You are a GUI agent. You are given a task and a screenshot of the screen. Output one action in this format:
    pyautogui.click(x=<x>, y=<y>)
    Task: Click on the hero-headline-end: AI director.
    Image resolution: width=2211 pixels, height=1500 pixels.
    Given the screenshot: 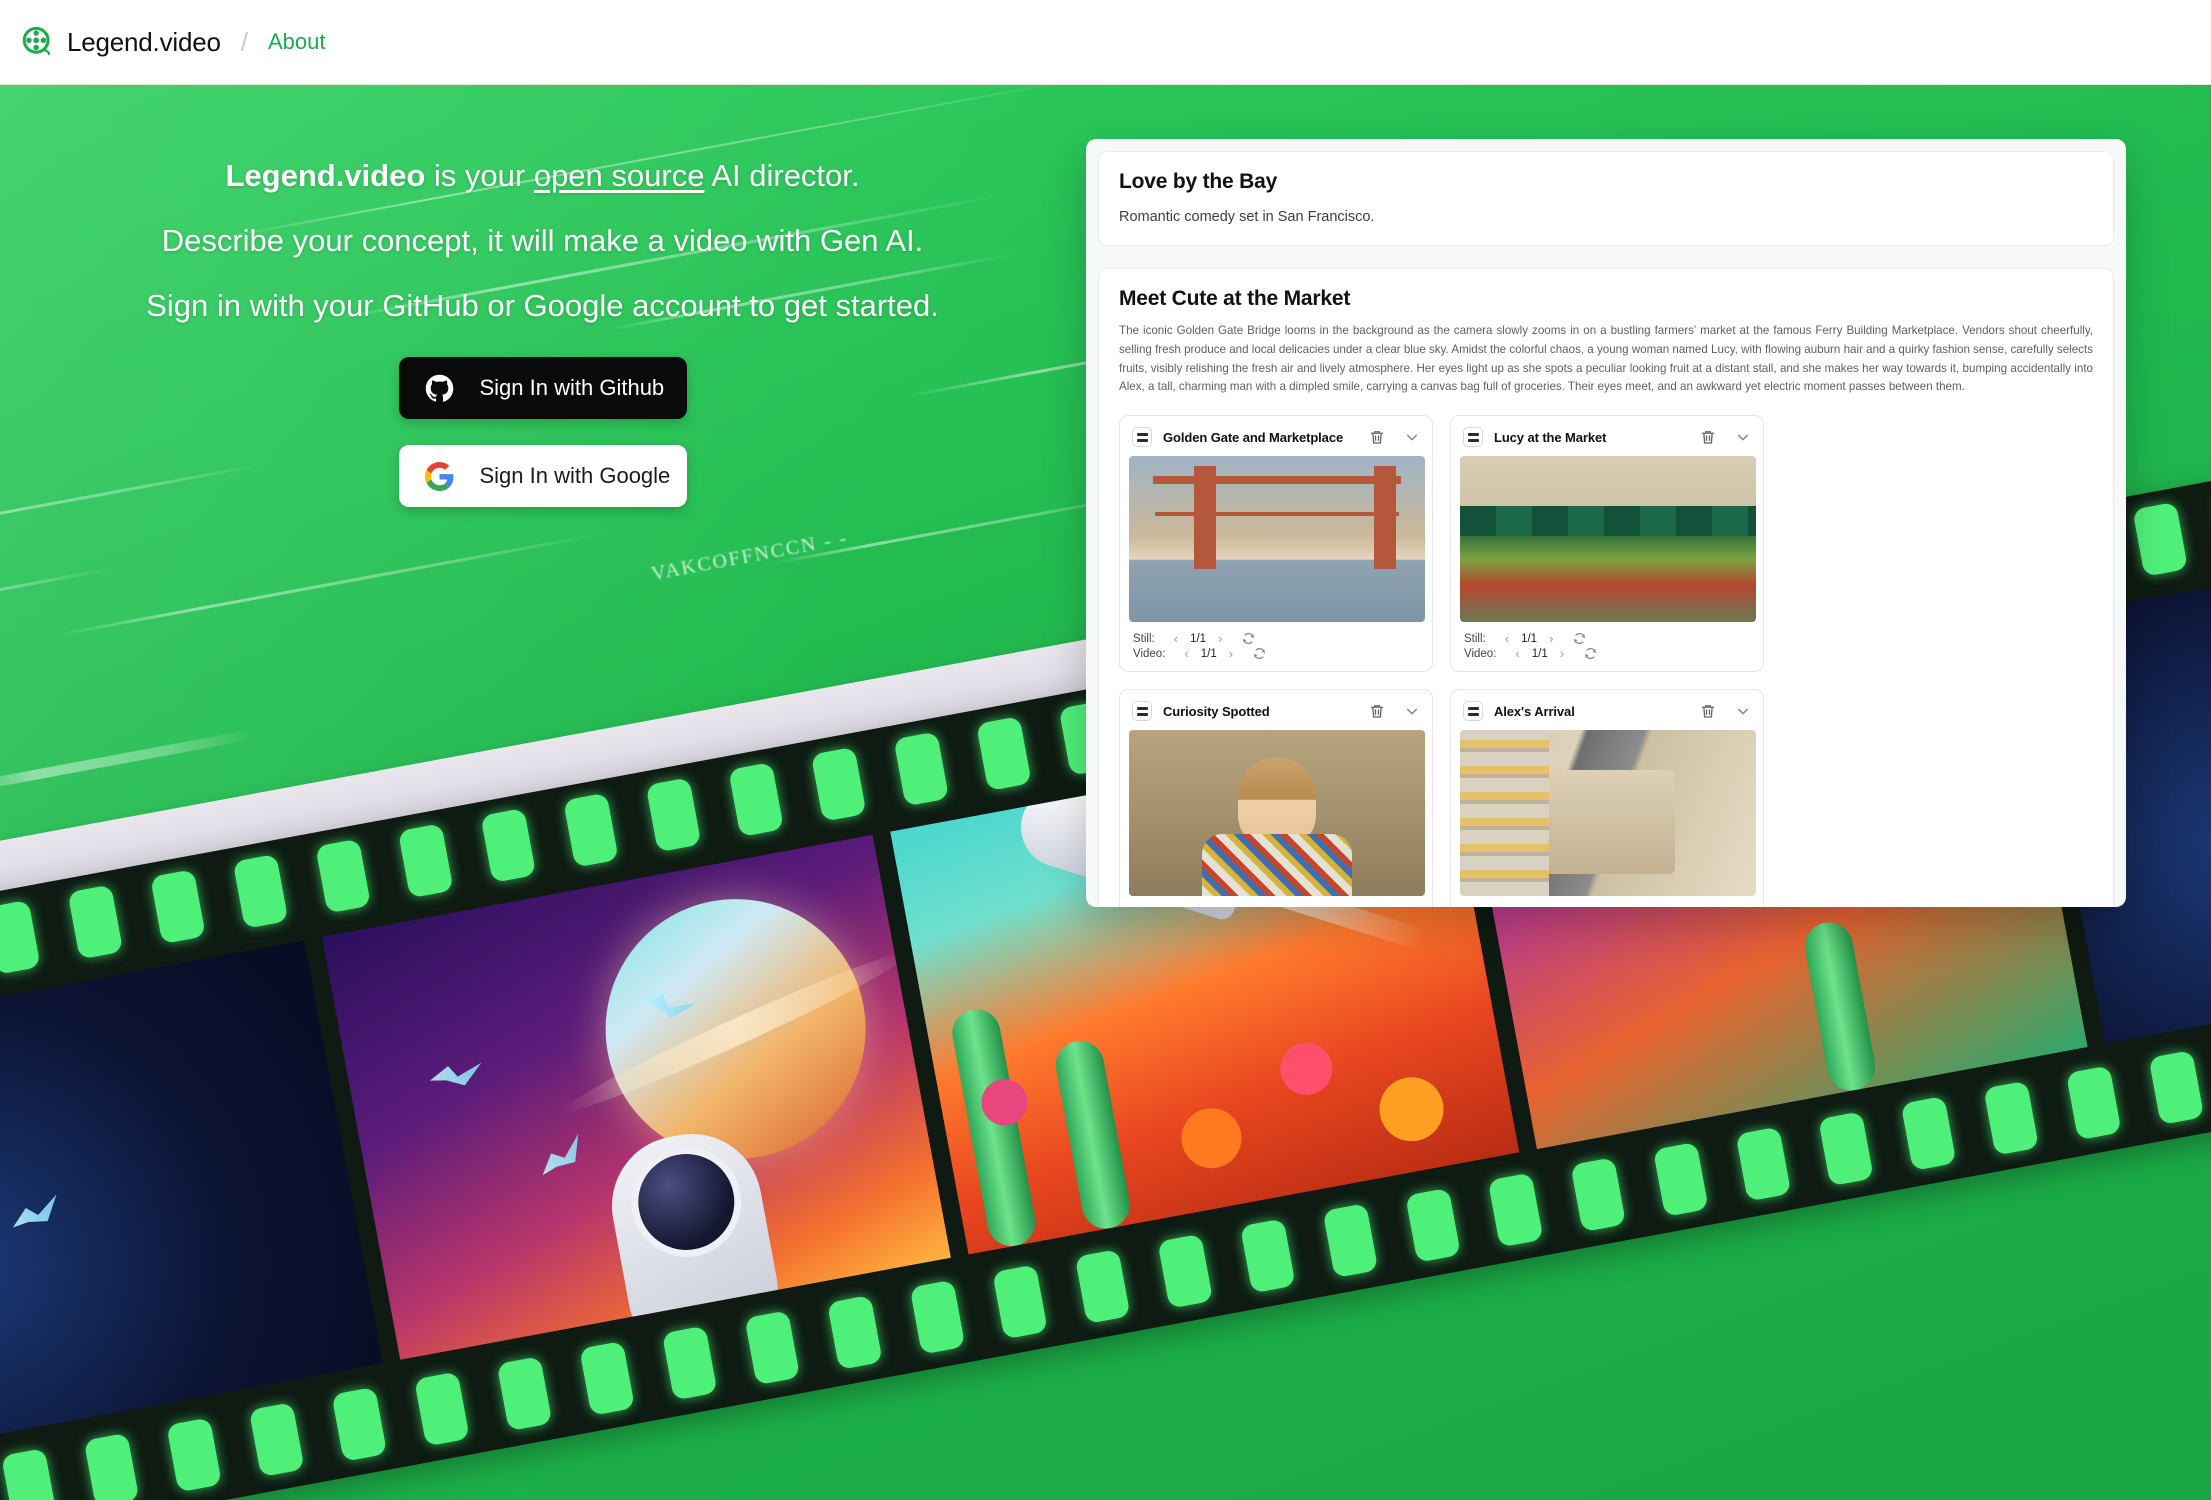 What is the action you would take?
    pyautogui.click(x=782, y=175)
    